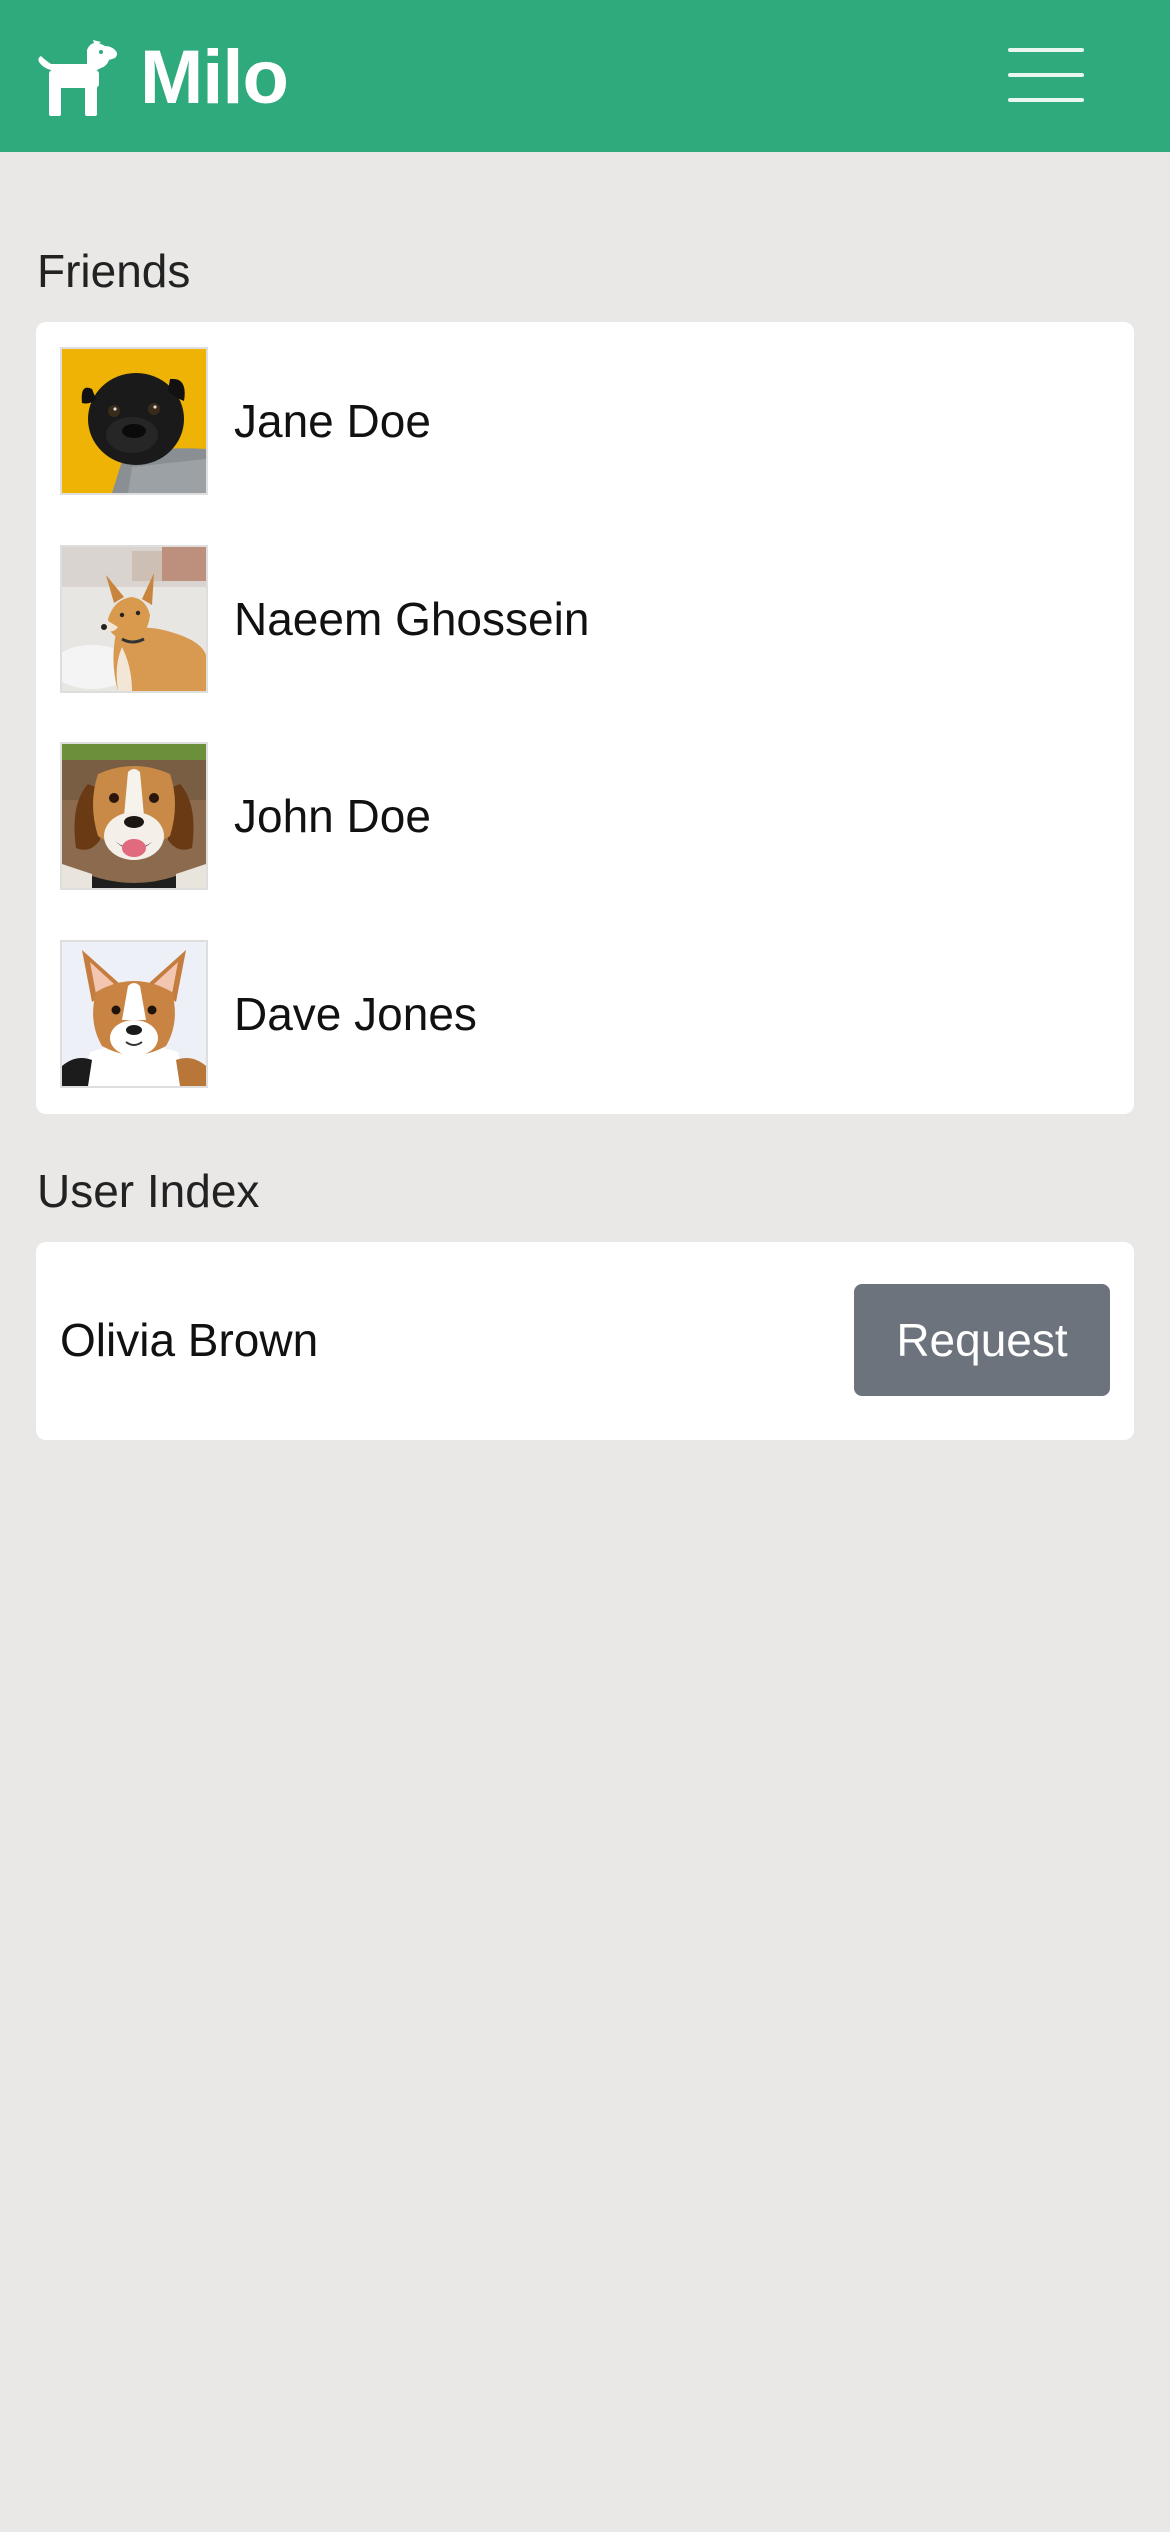  I want to click on friend-item: Jane Doe, so click(585, 421).